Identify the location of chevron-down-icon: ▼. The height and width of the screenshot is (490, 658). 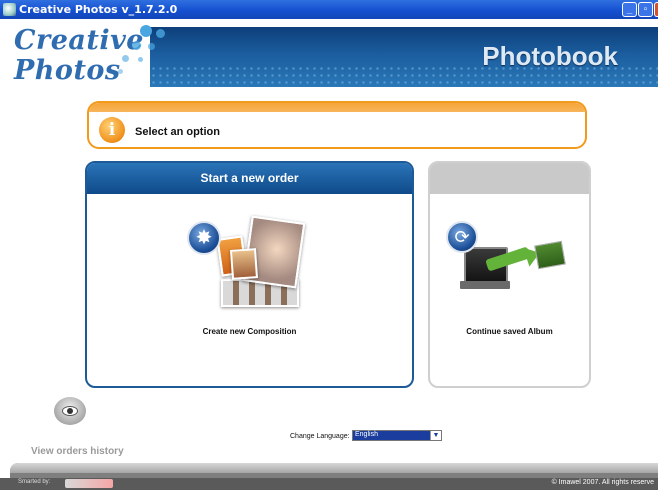
(435, 435).